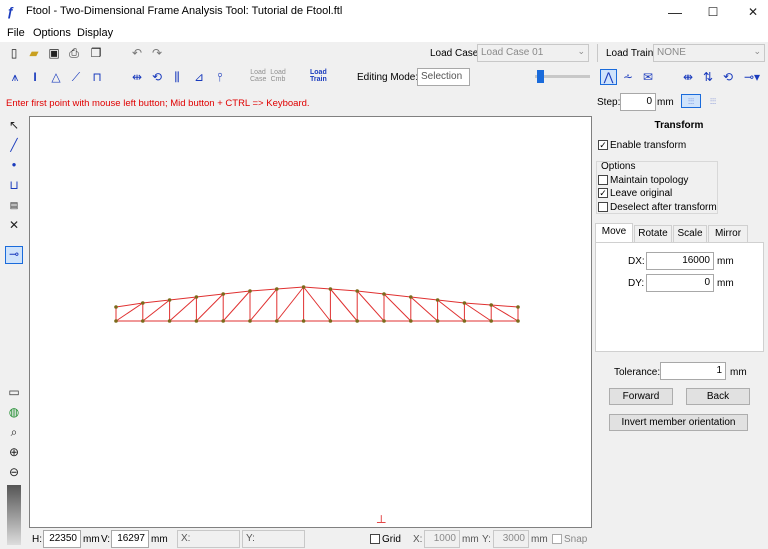  I want to click on moment-diagram-icon: ⩪, so click(628, 77).